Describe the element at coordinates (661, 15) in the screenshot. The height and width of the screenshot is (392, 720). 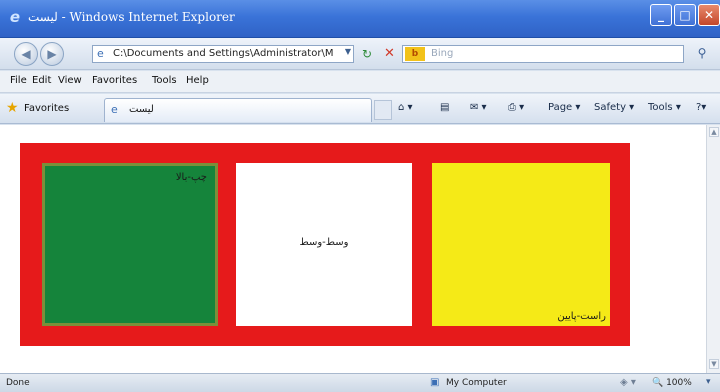
I see `minimize-button: _` at that location.